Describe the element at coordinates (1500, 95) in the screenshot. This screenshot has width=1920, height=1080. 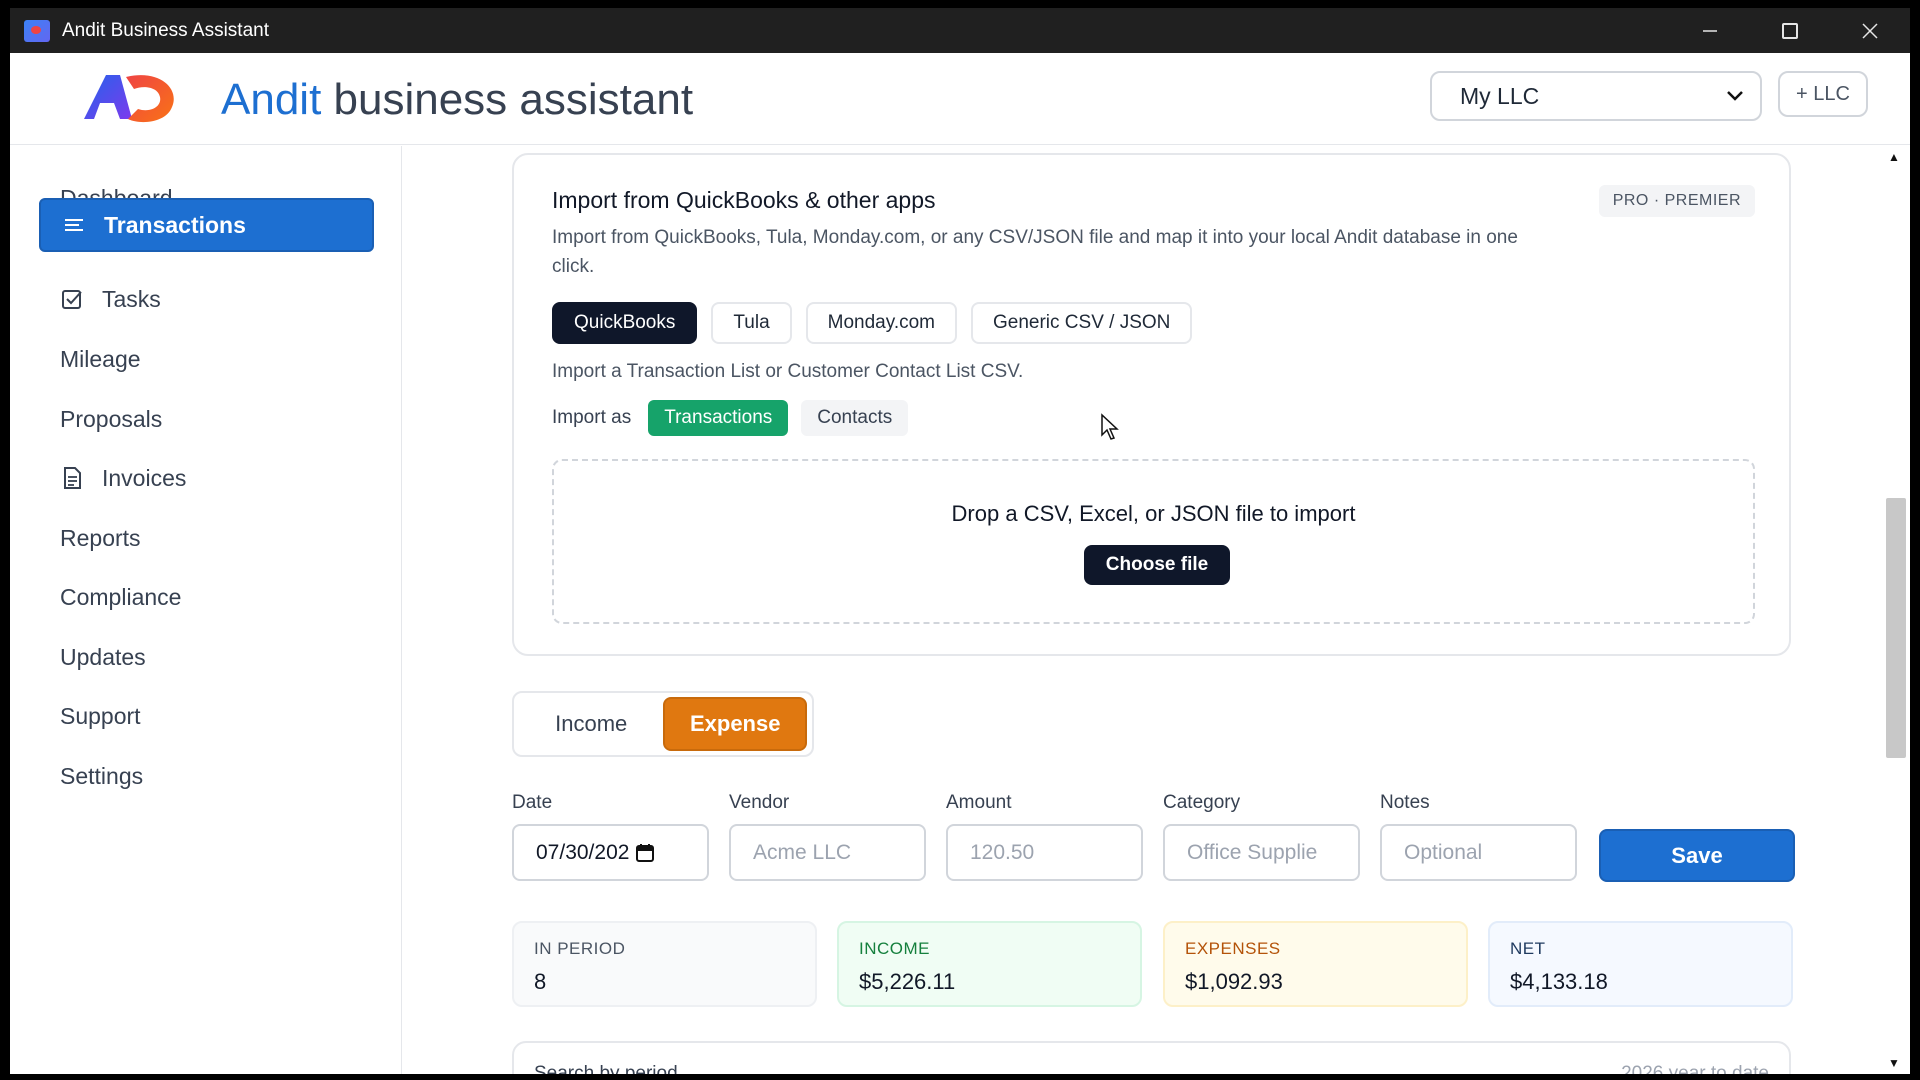
I see `company-select-value: My LLC` at that location.